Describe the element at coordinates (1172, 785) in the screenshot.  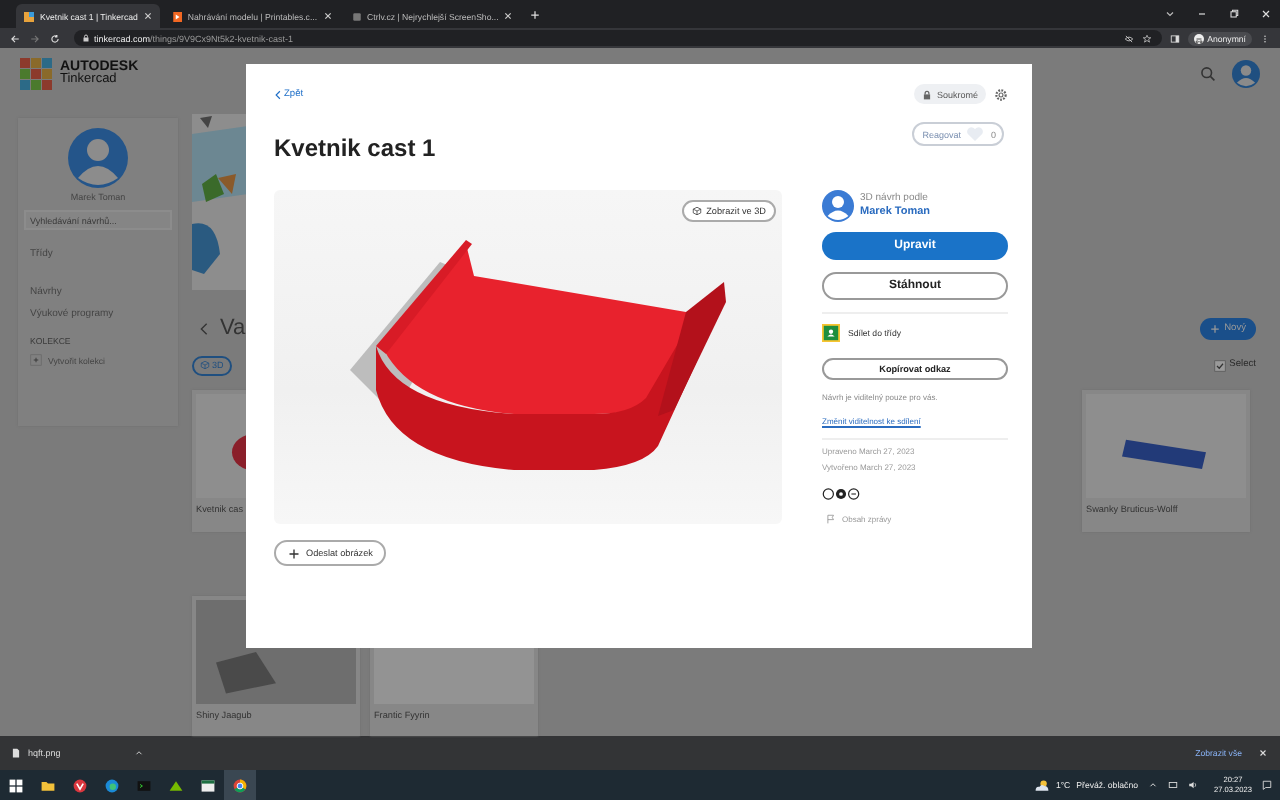
I see `network-icon` at that location.